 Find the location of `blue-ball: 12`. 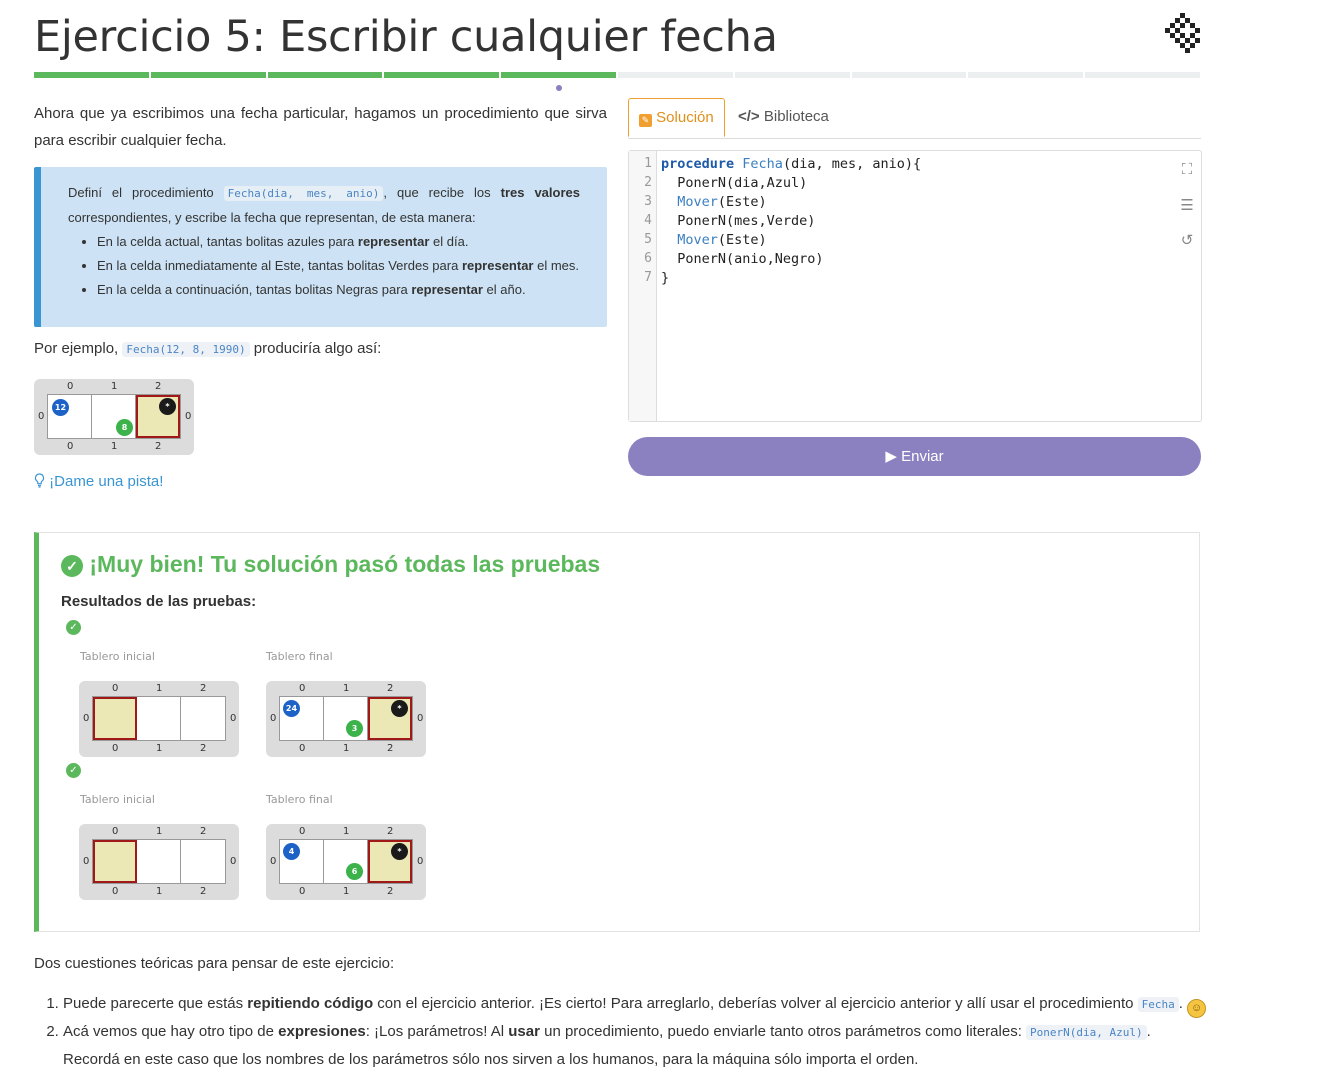

blue-ball: 12 is located at coordinates (60, 407).